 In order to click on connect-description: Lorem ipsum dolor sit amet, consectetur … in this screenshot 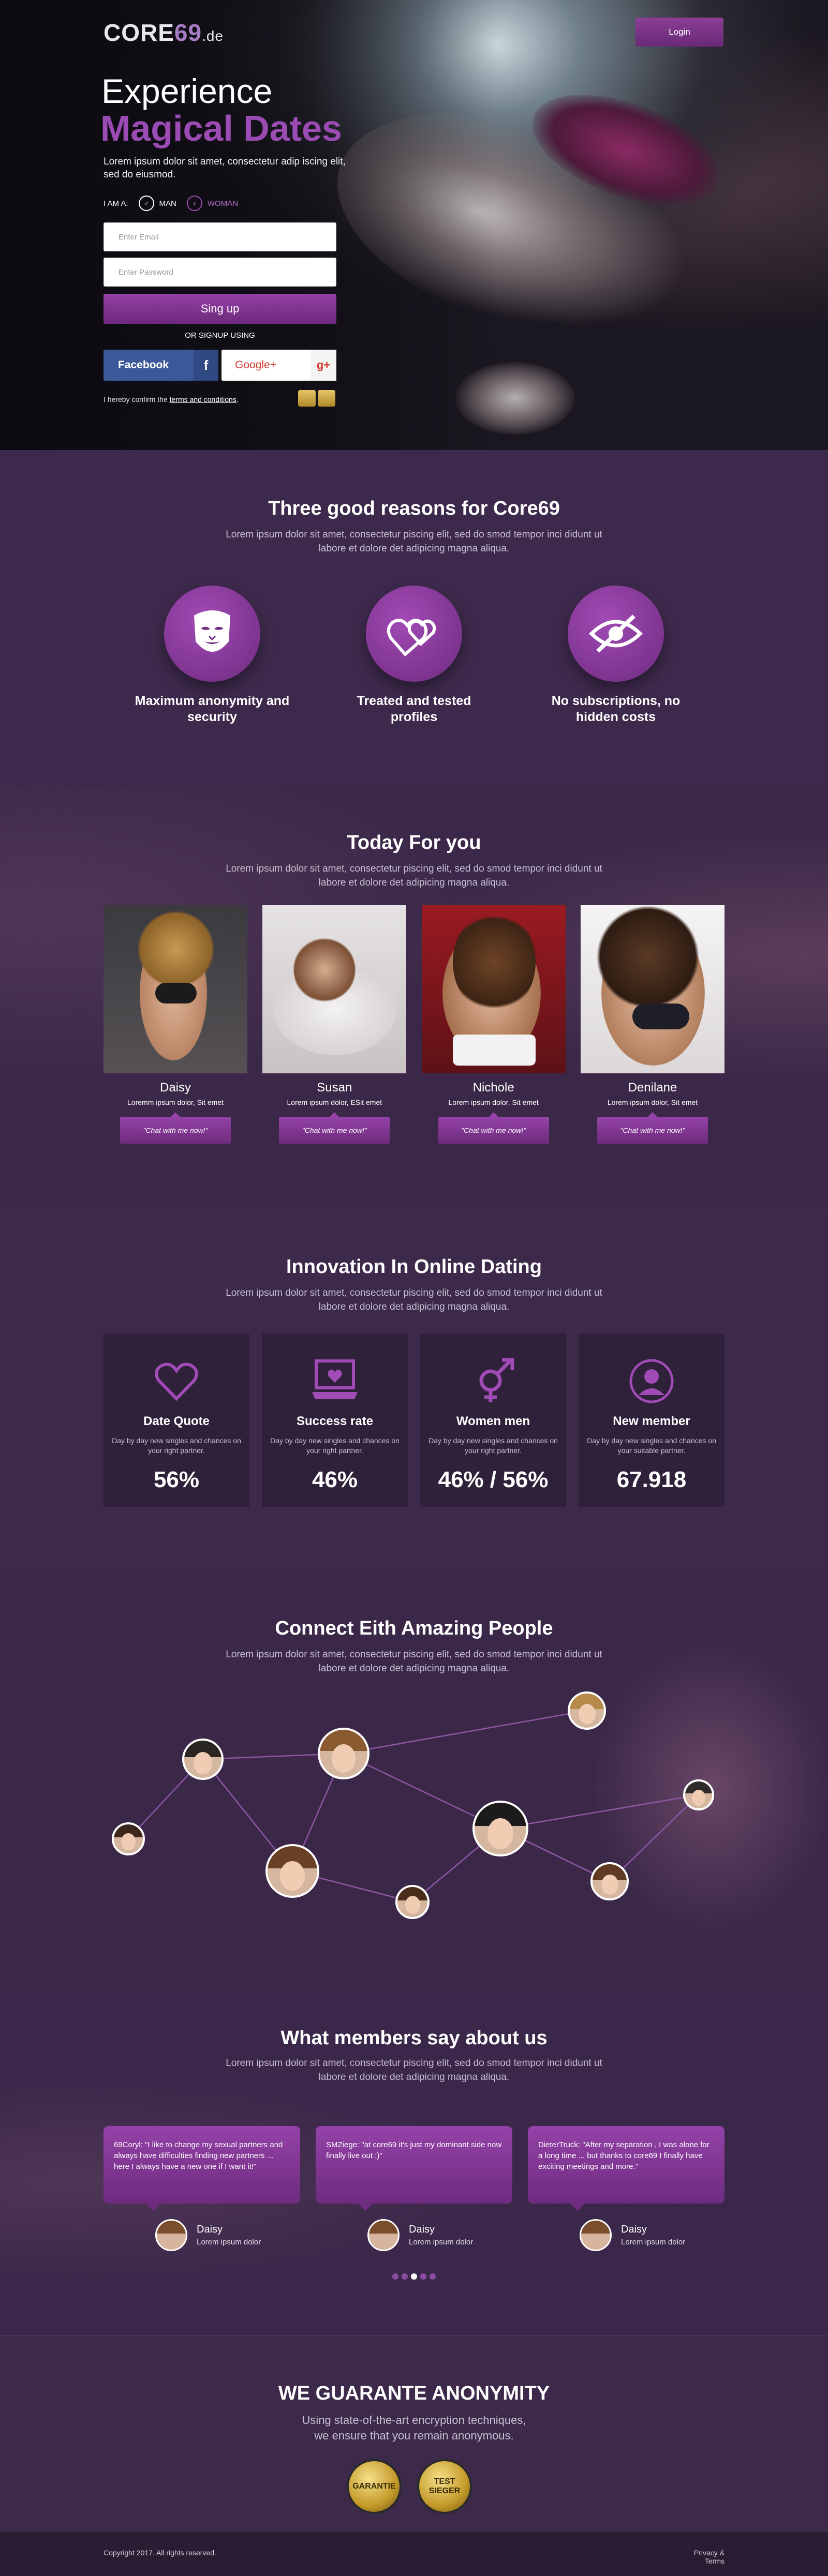, I will do `click(414, 1662)`.